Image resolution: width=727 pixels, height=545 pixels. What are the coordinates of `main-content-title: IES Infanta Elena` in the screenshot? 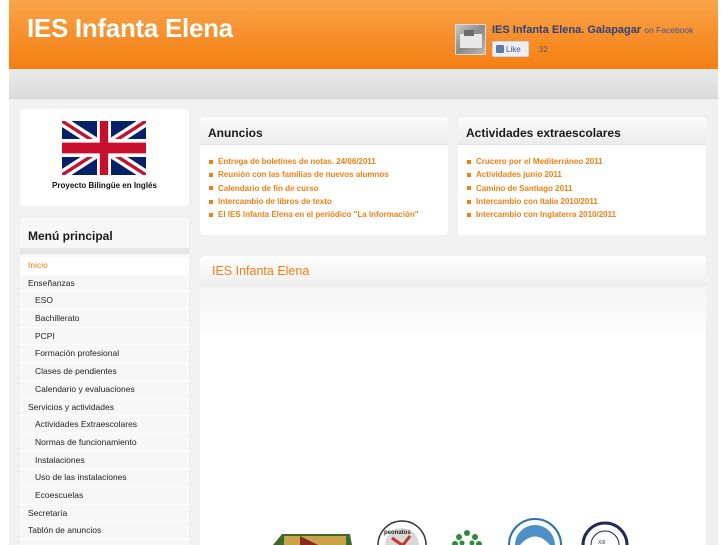 It's located at (261, 271).